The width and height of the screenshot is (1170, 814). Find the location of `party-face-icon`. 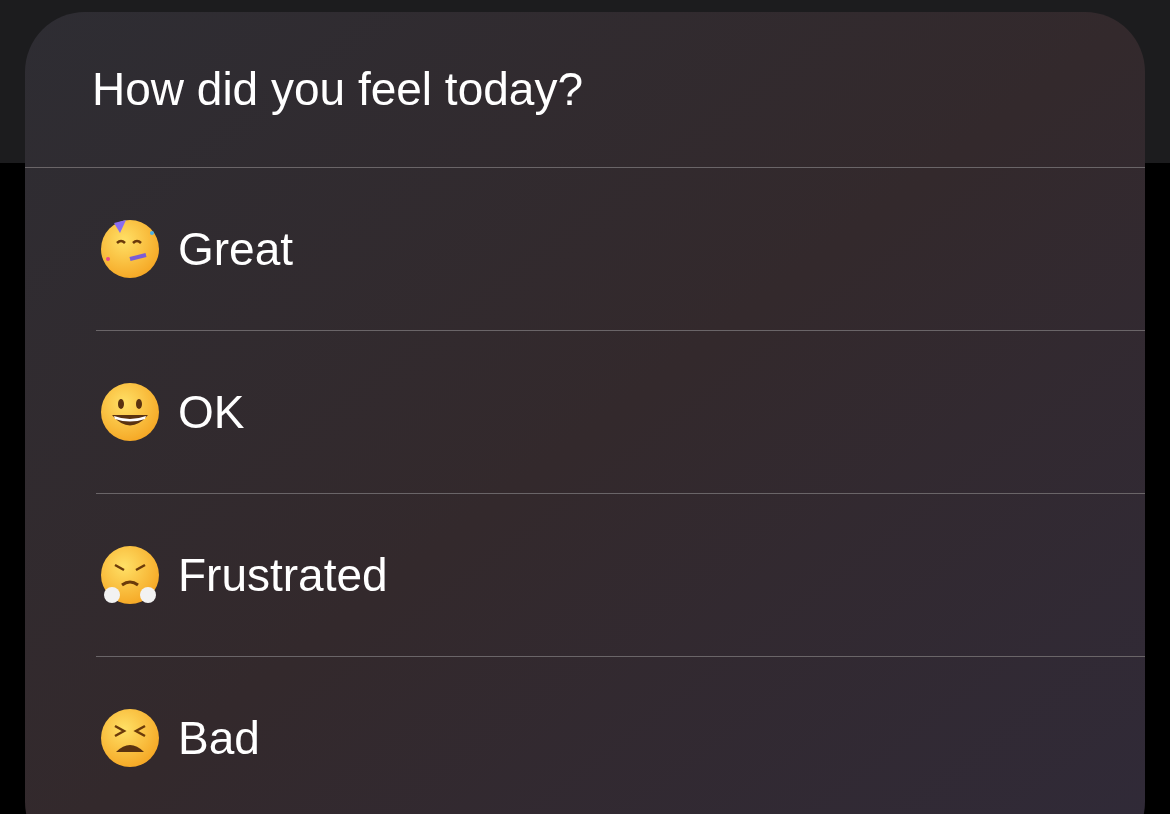

party-face-icon is located at coordinates (130, 249).